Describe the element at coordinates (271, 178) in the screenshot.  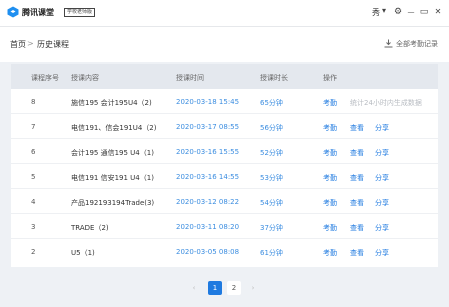
I see `row-duration: 53分钟` at that location.